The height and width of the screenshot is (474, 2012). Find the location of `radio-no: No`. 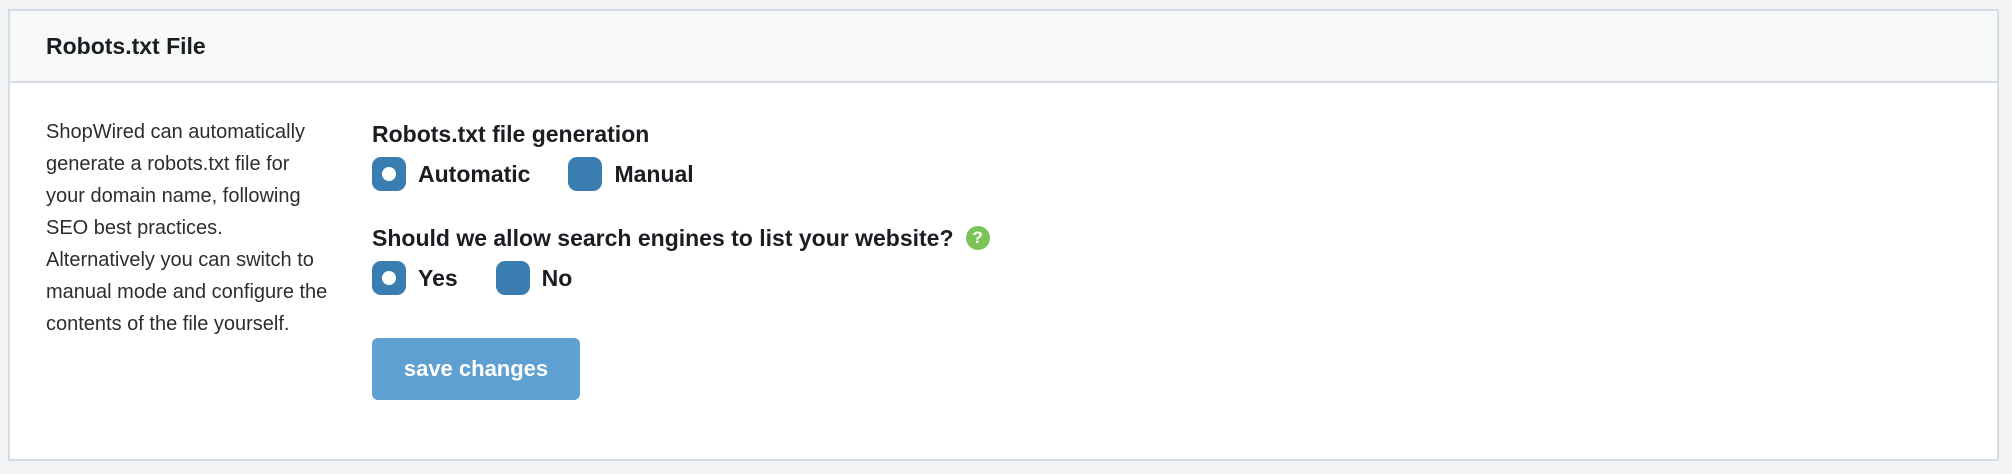

radio-no: No is located at coordinates (534, 278).